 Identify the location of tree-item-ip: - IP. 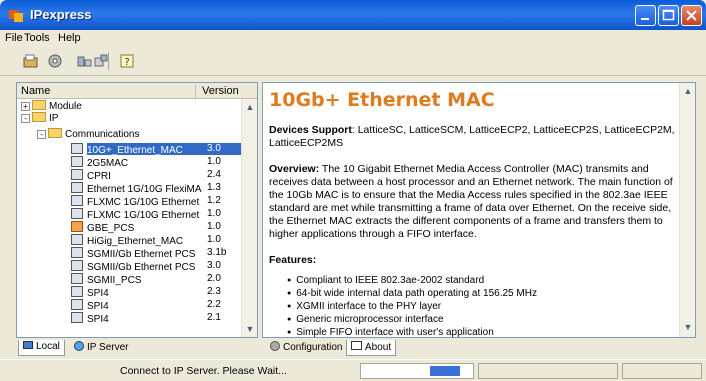
(39, 118).